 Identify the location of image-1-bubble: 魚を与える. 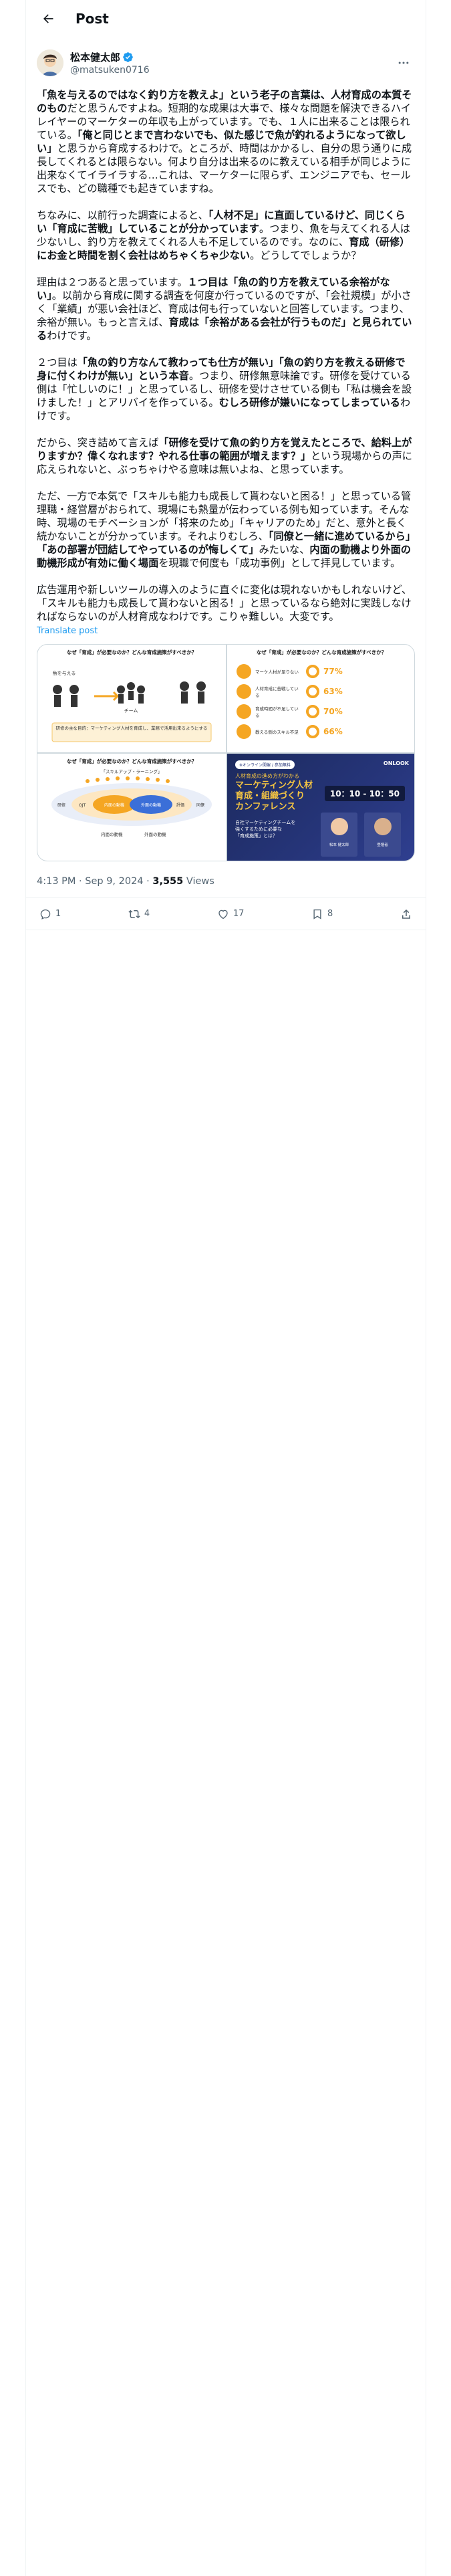
(64, 673).